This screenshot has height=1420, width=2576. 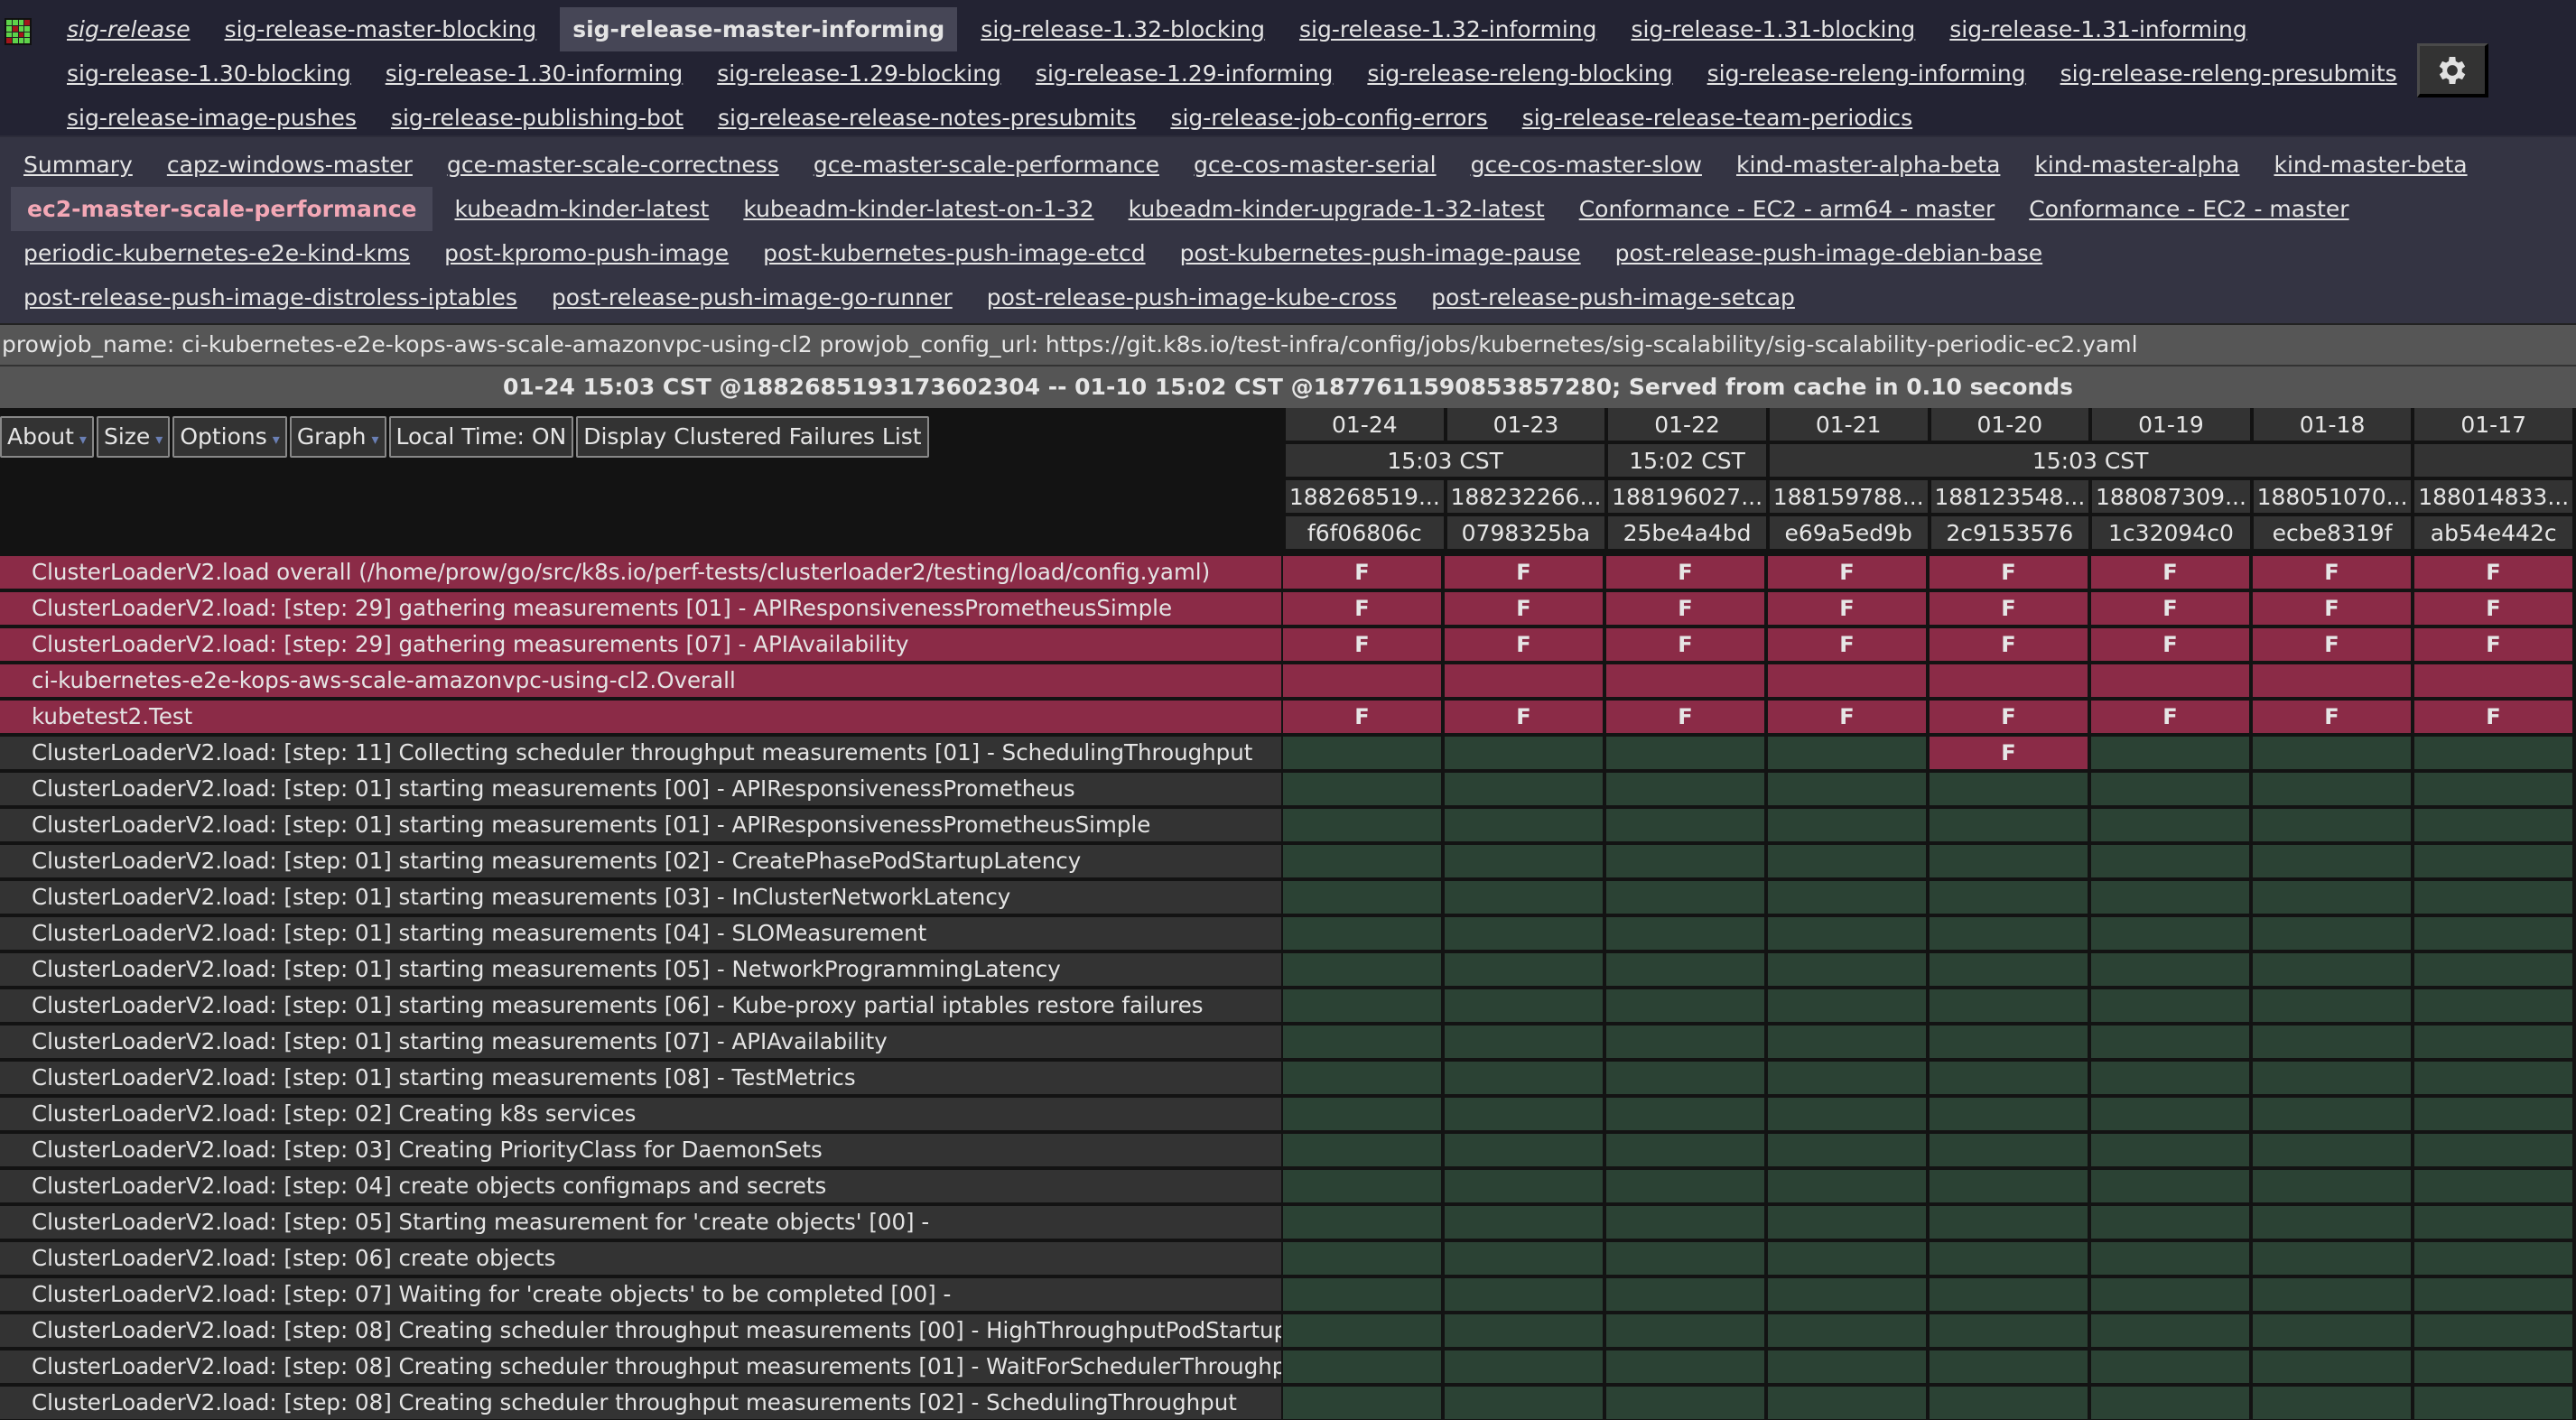 What do you see at coordinates (78, 165) in the screenshot?
I see `dashboard-tab: Summary` at bounding box center [78, 165].